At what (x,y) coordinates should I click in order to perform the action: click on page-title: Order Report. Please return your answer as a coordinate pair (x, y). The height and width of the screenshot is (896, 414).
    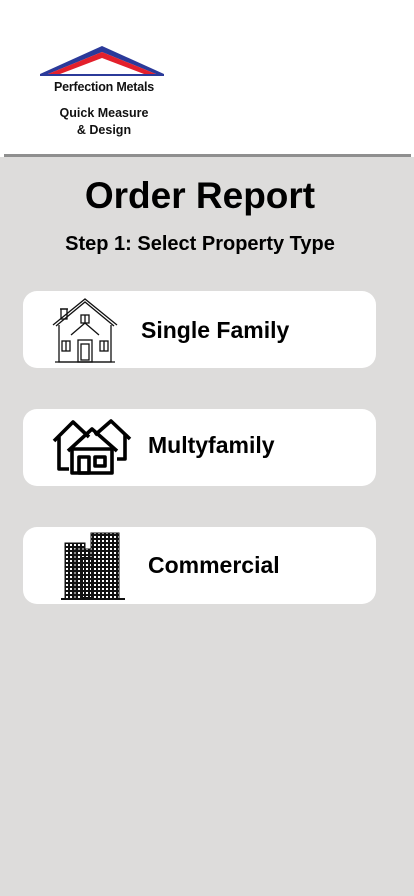
    Looking at the image, I should click on (200, 195).